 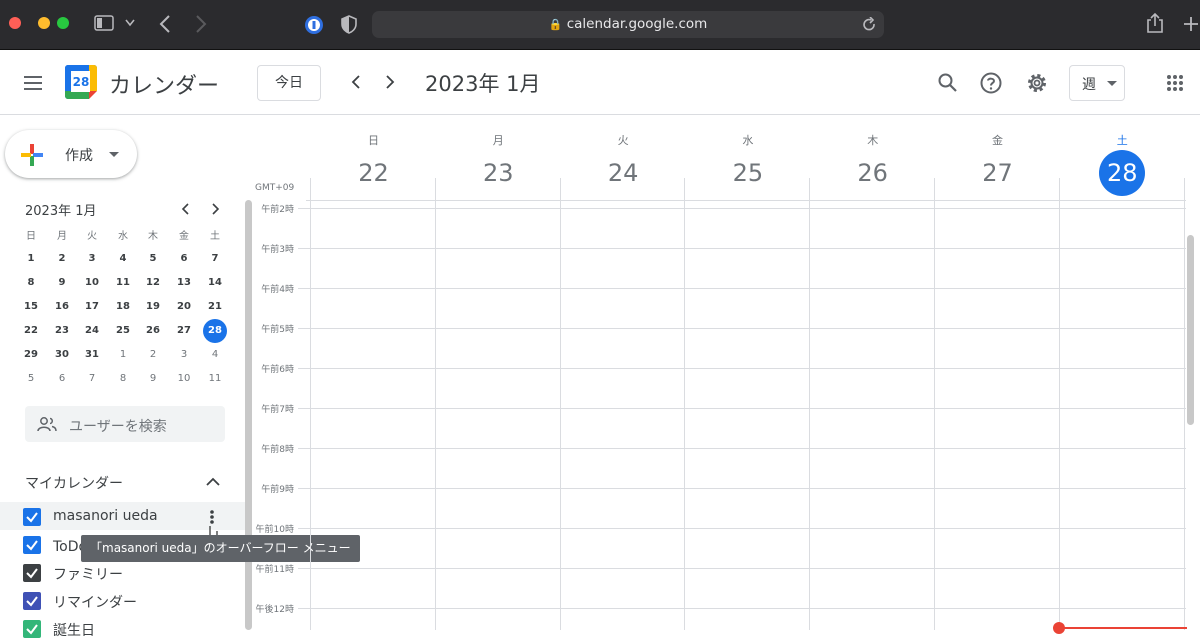 I want to click on search-people-field: ユーザーを検索, so click(x=125, y=424).